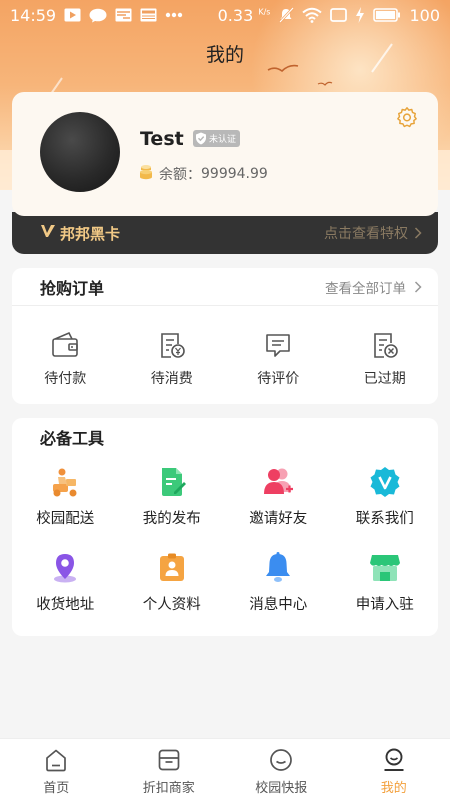 The width and height of the screenshot is (450, 800). What do you see at coordinates (65, 519) in the screenshot?
I see `tool-label: 校园配送` at bounding box center [65, 519].